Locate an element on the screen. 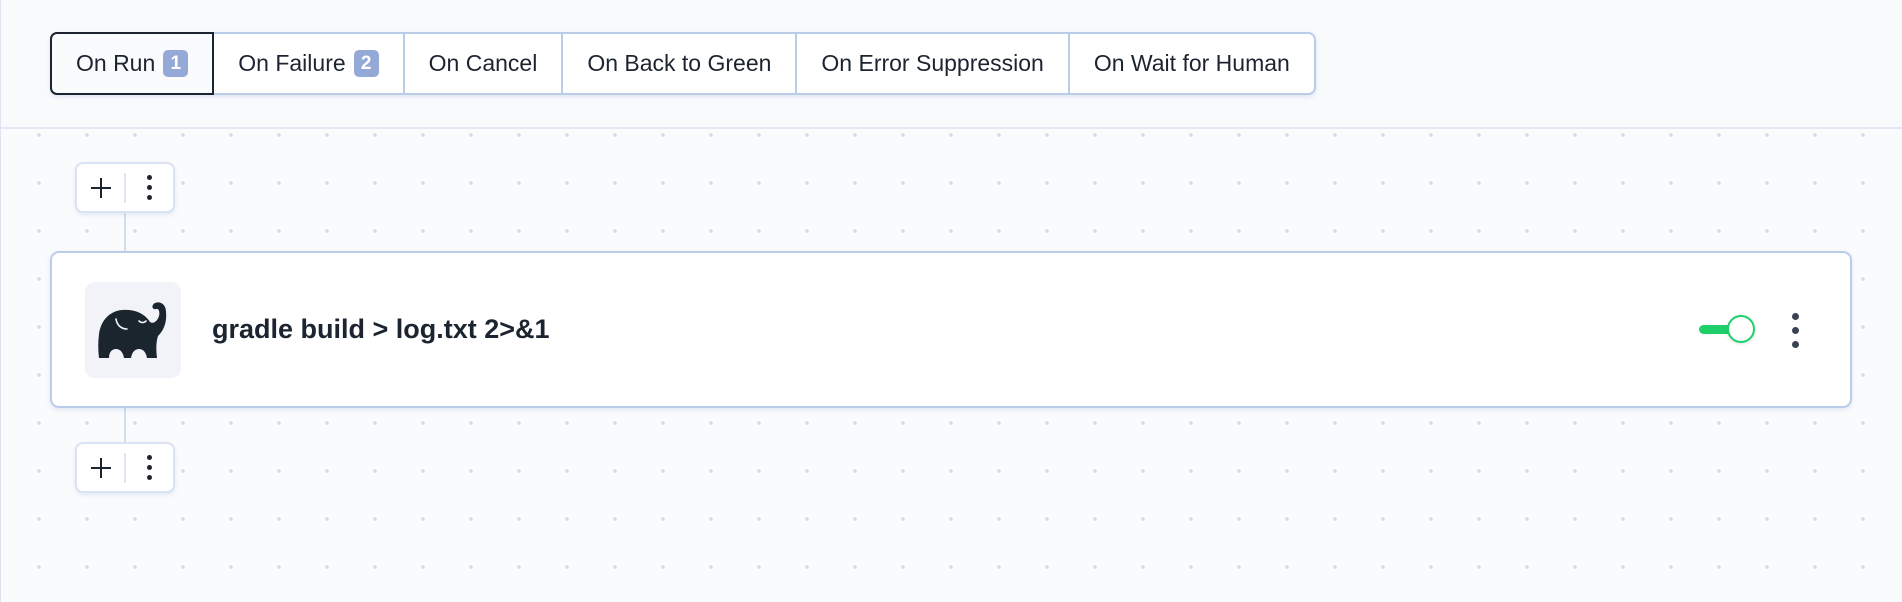 The height and width of the screenshot is (602, 1902). tab-label: On Back to Green is located at coordinates (679, 63).